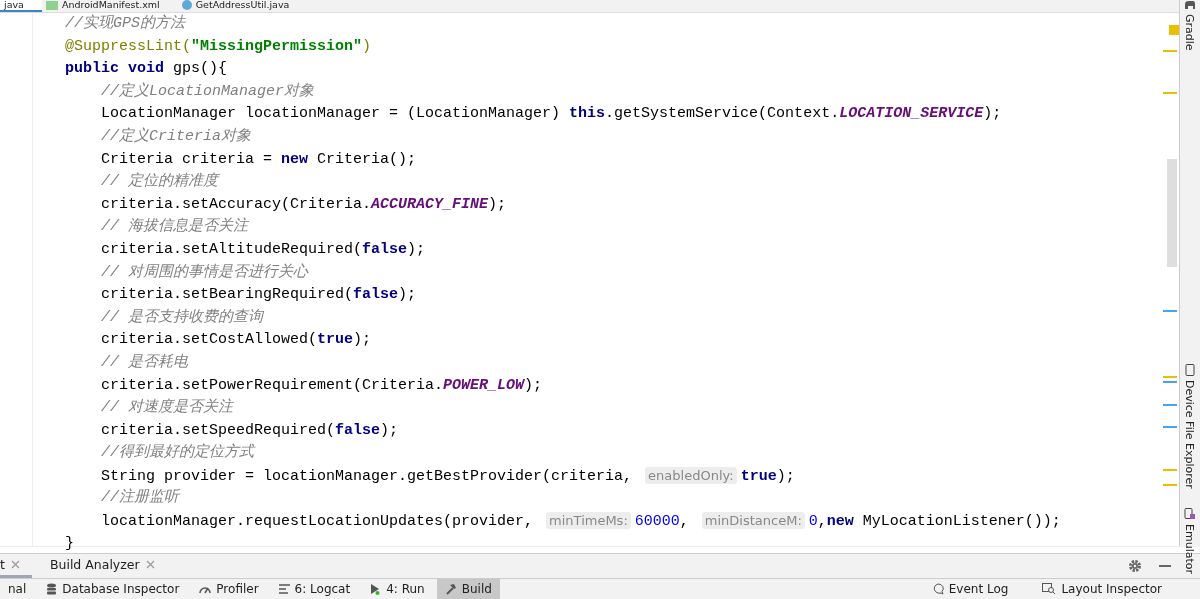 The height and width of the screenshot is (599, 1200). I want to click on sidebar-tool-tab: Gradle, so click(1189, 25).